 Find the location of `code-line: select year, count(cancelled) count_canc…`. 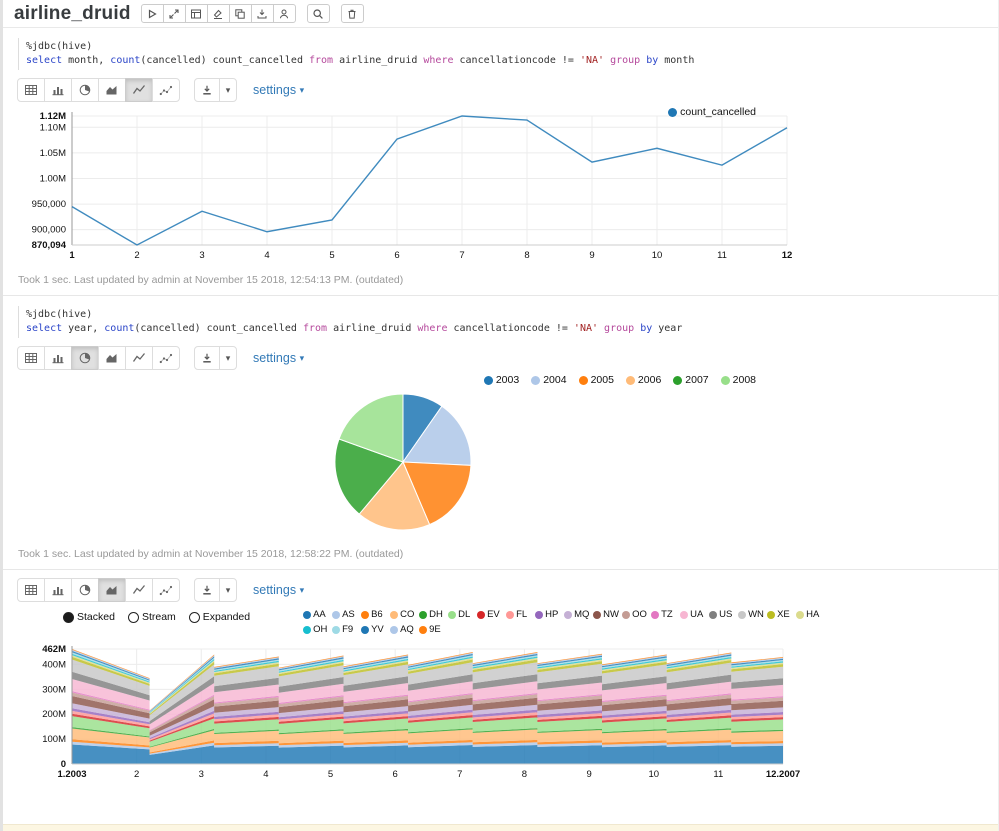

code-line: select year, count(cancelled) count_canc… is located at coordinates (354, 328).